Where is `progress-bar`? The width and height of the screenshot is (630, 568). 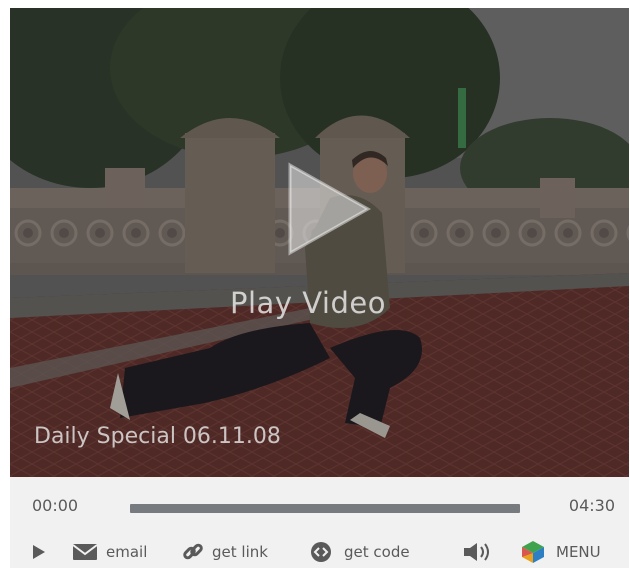
progress-bar is located at coordinates (325, 508).